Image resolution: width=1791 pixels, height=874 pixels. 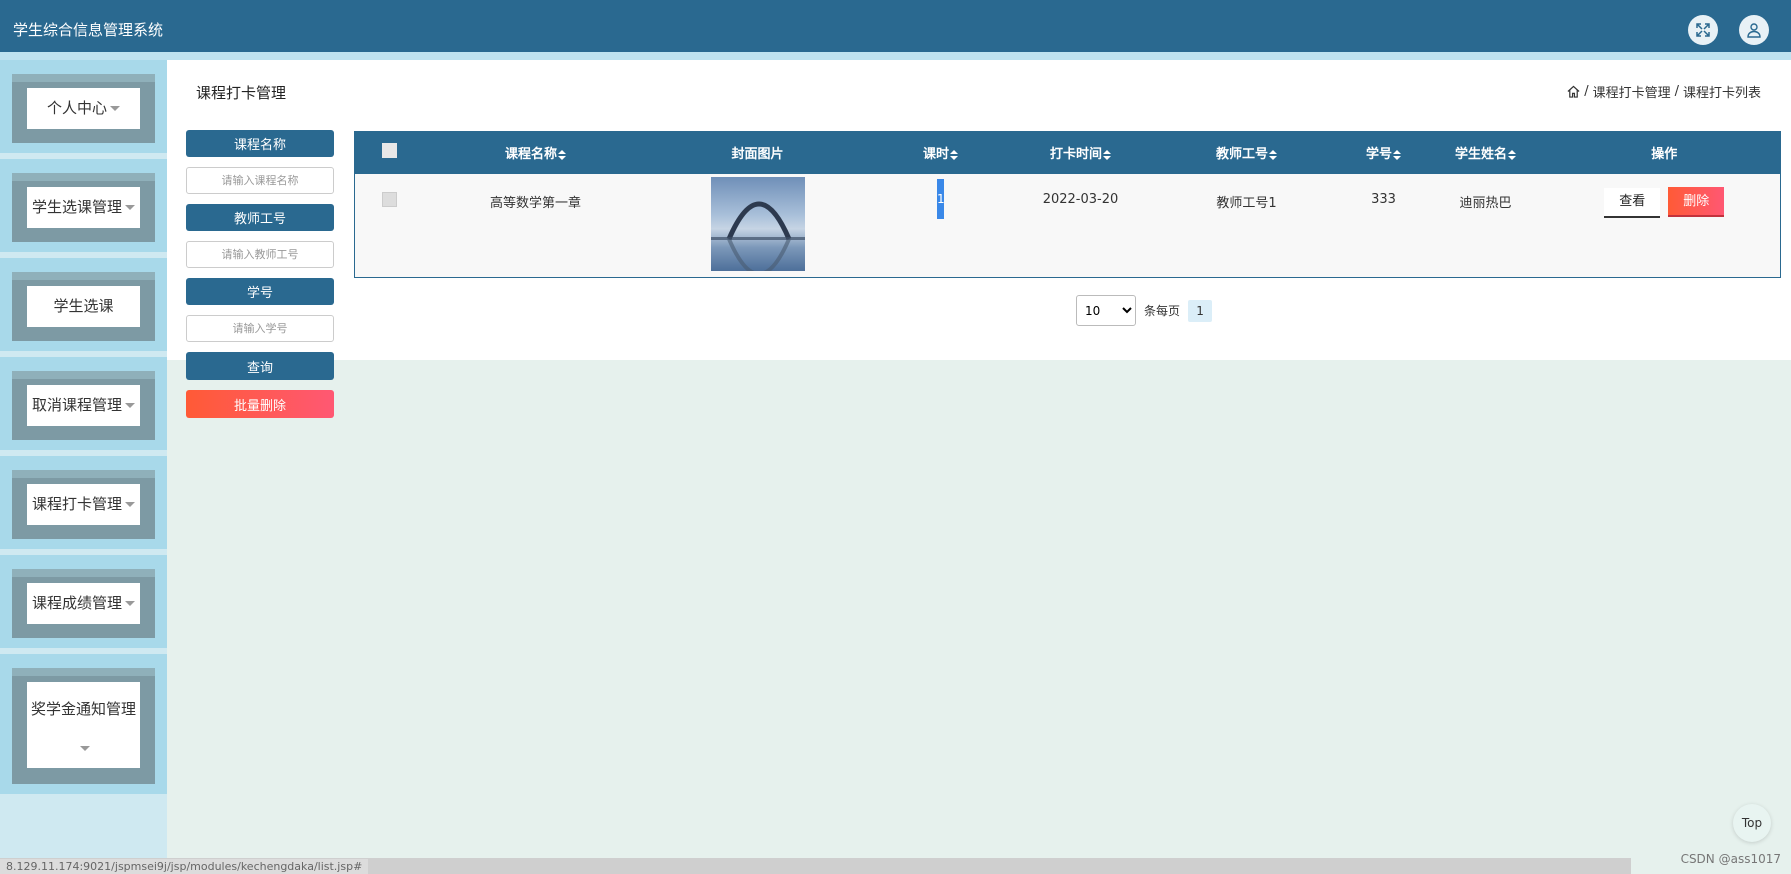 I want to click on top-navbar: 学生综合信息管理系统, so click(x=895, y=26).